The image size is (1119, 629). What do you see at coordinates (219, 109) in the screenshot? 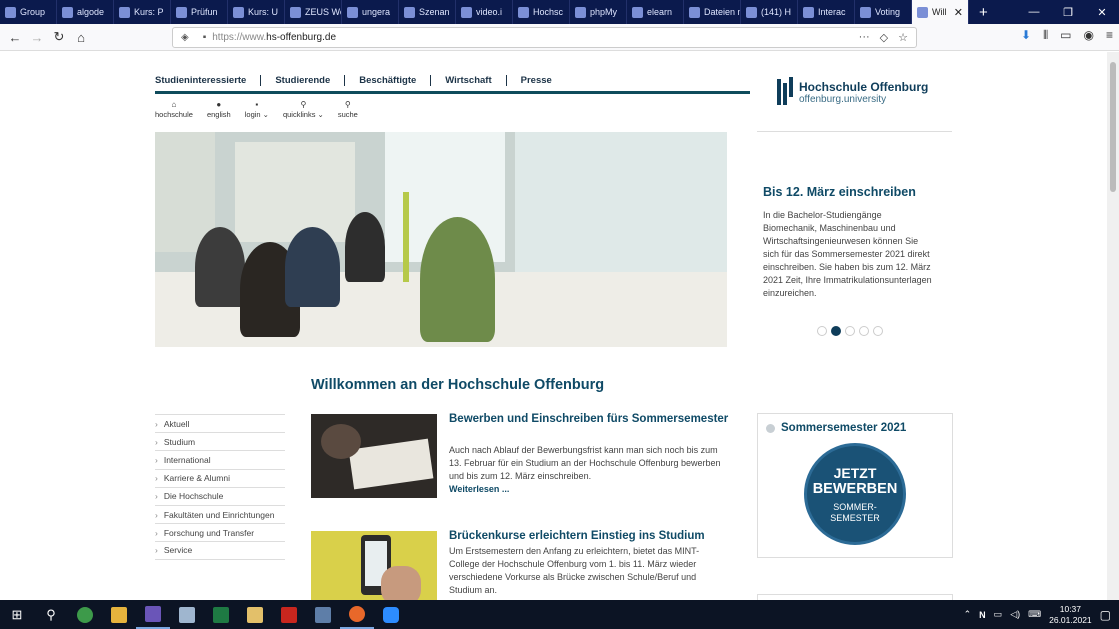
I see `service-link: ● english` at bounding box center [219, 109].